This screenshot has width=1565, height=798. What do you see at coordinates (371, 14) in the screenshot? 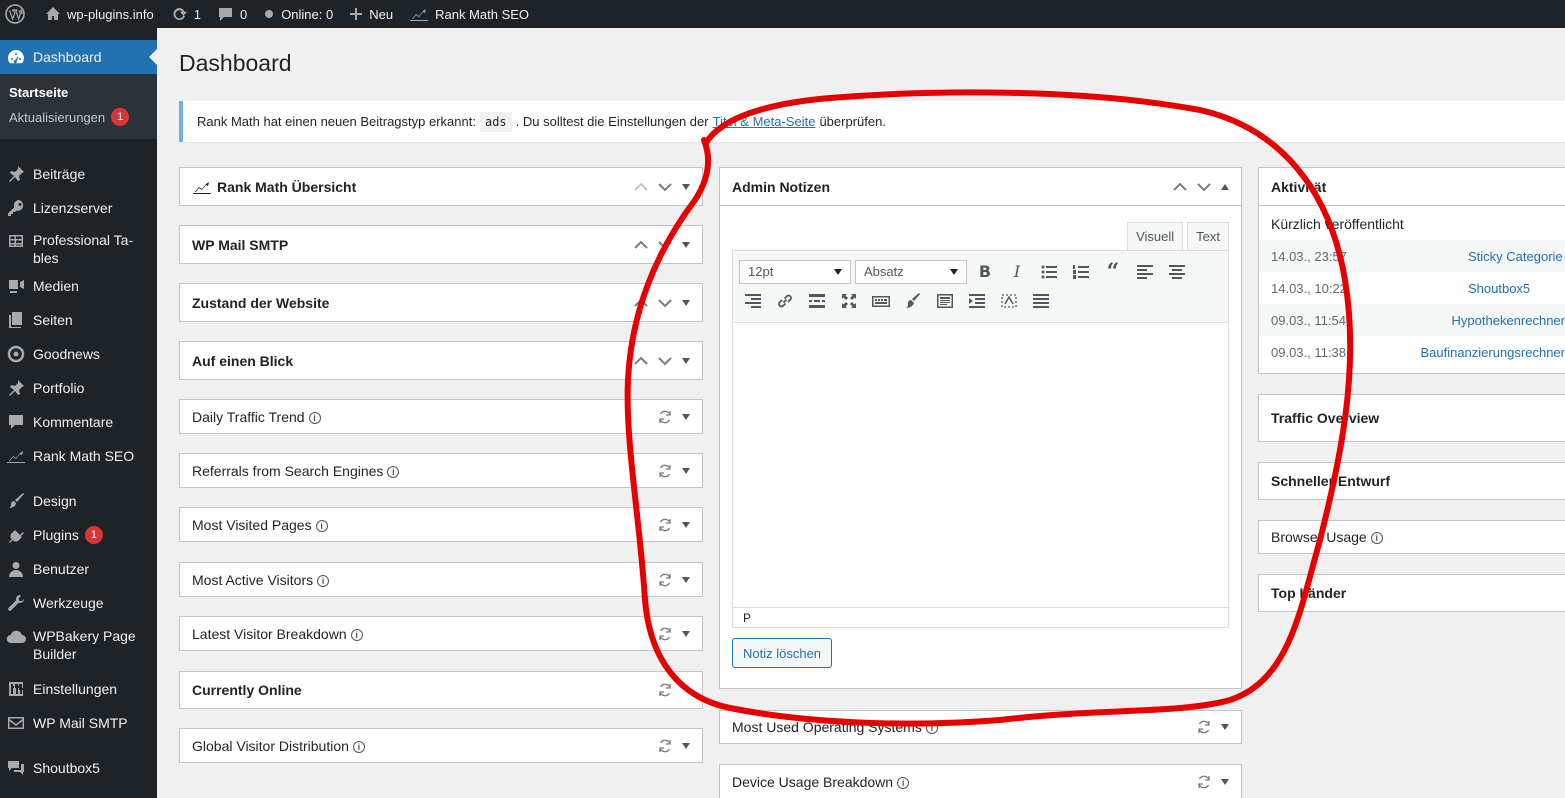
I see `new-content-link: Neu` at bounding box center [371, 14].